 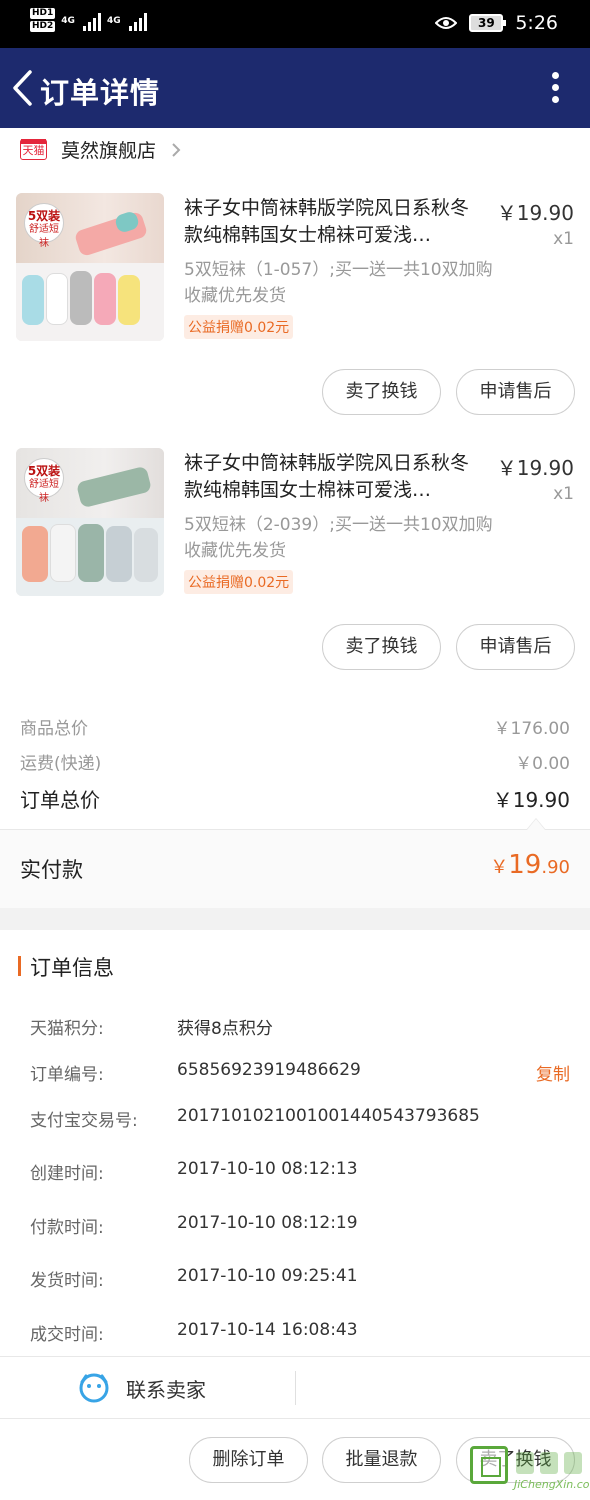 What do you see at coordinates (68, 21) in the screenshot?
I see `network-type-1: 4G` at bounding box center [68, 21].